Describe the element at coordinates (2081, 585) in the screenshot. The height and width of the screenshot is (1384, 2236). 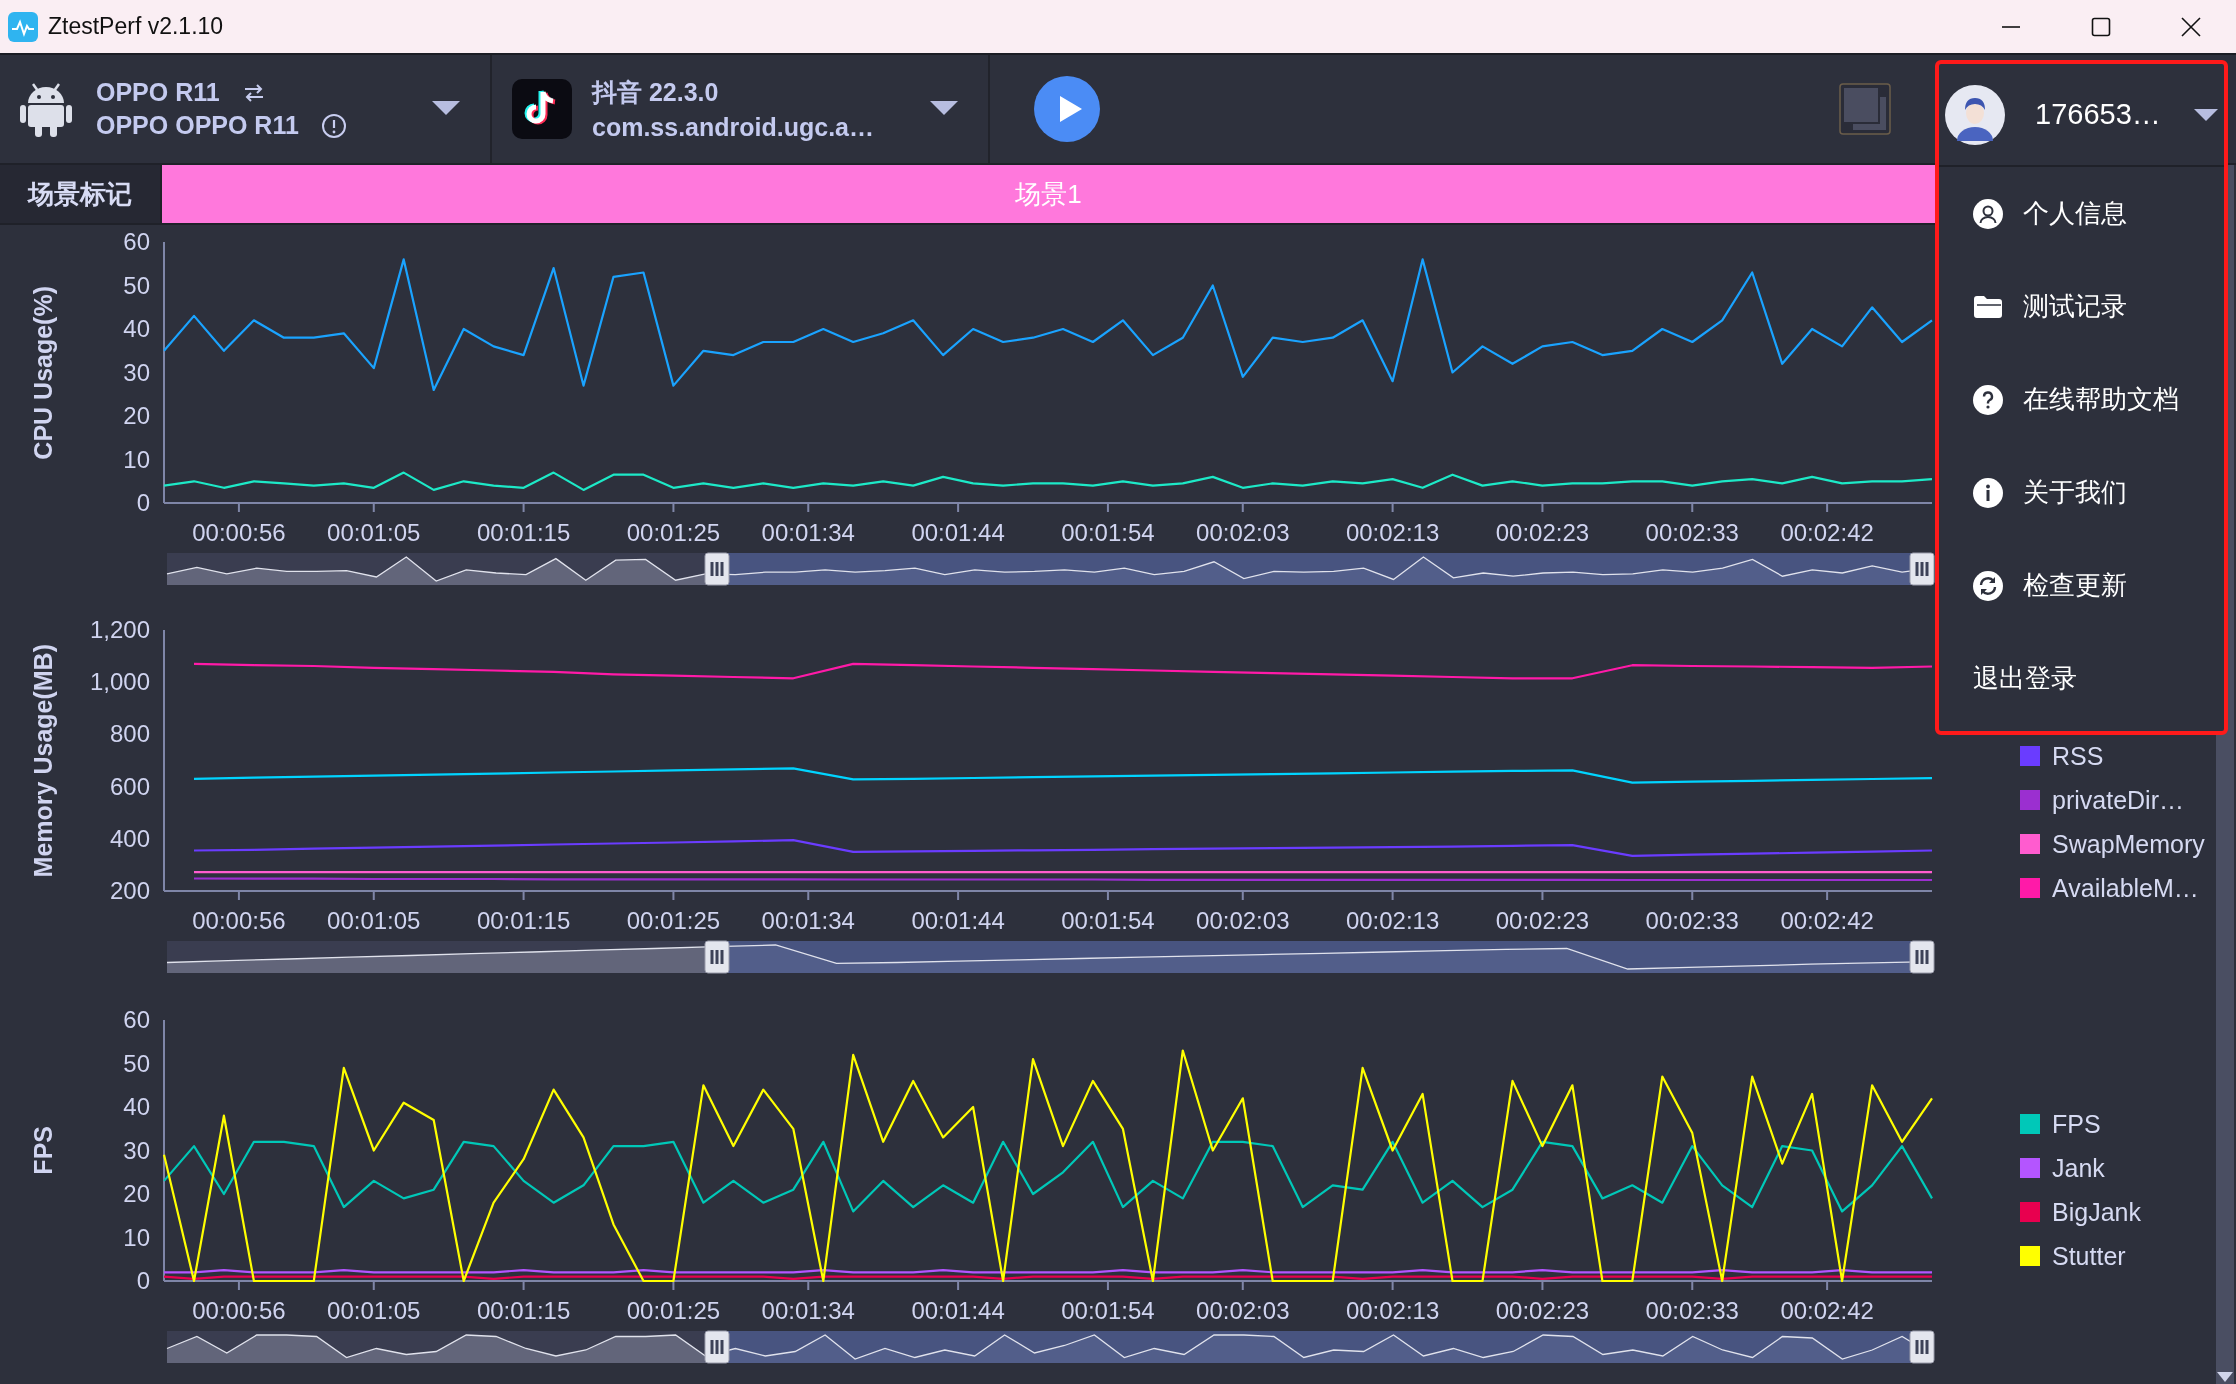
I see `menu-item: 检查更新` at that location.